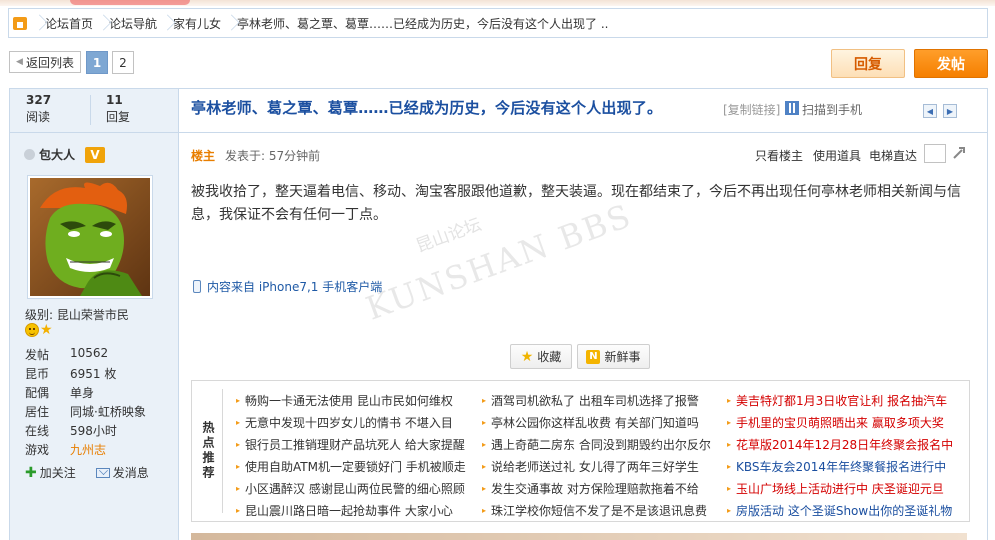  I want to click on hot-link: 玉山广场线上活动进行中 庆圣诞迎元旦, so click(840, 488).